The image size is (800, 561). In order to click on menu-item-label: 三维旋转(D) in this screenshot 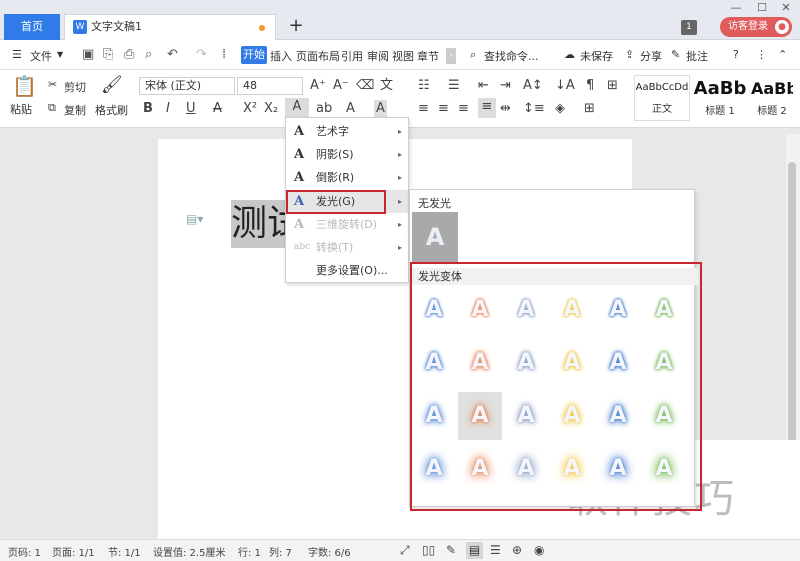, I will do `click(347, 224)`.